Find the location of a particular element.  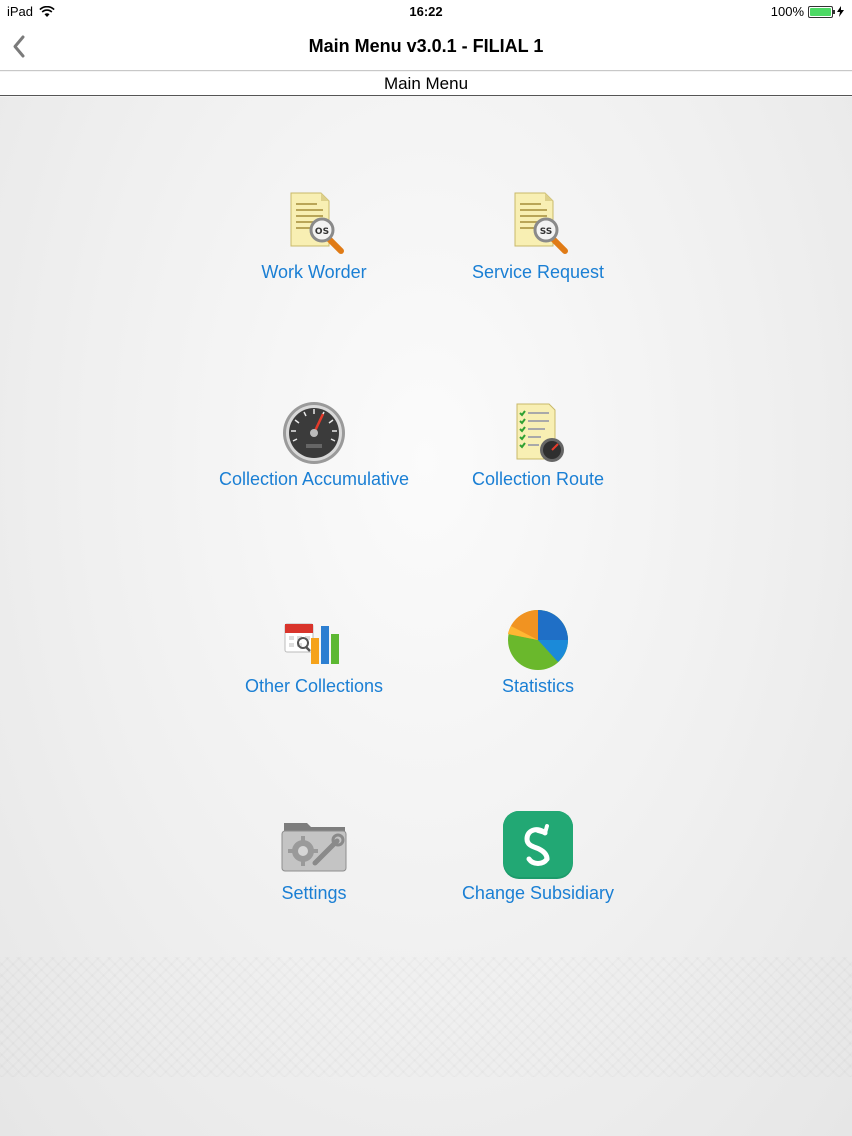

menu-label: Collection Route is located at coordinates (538, 479).